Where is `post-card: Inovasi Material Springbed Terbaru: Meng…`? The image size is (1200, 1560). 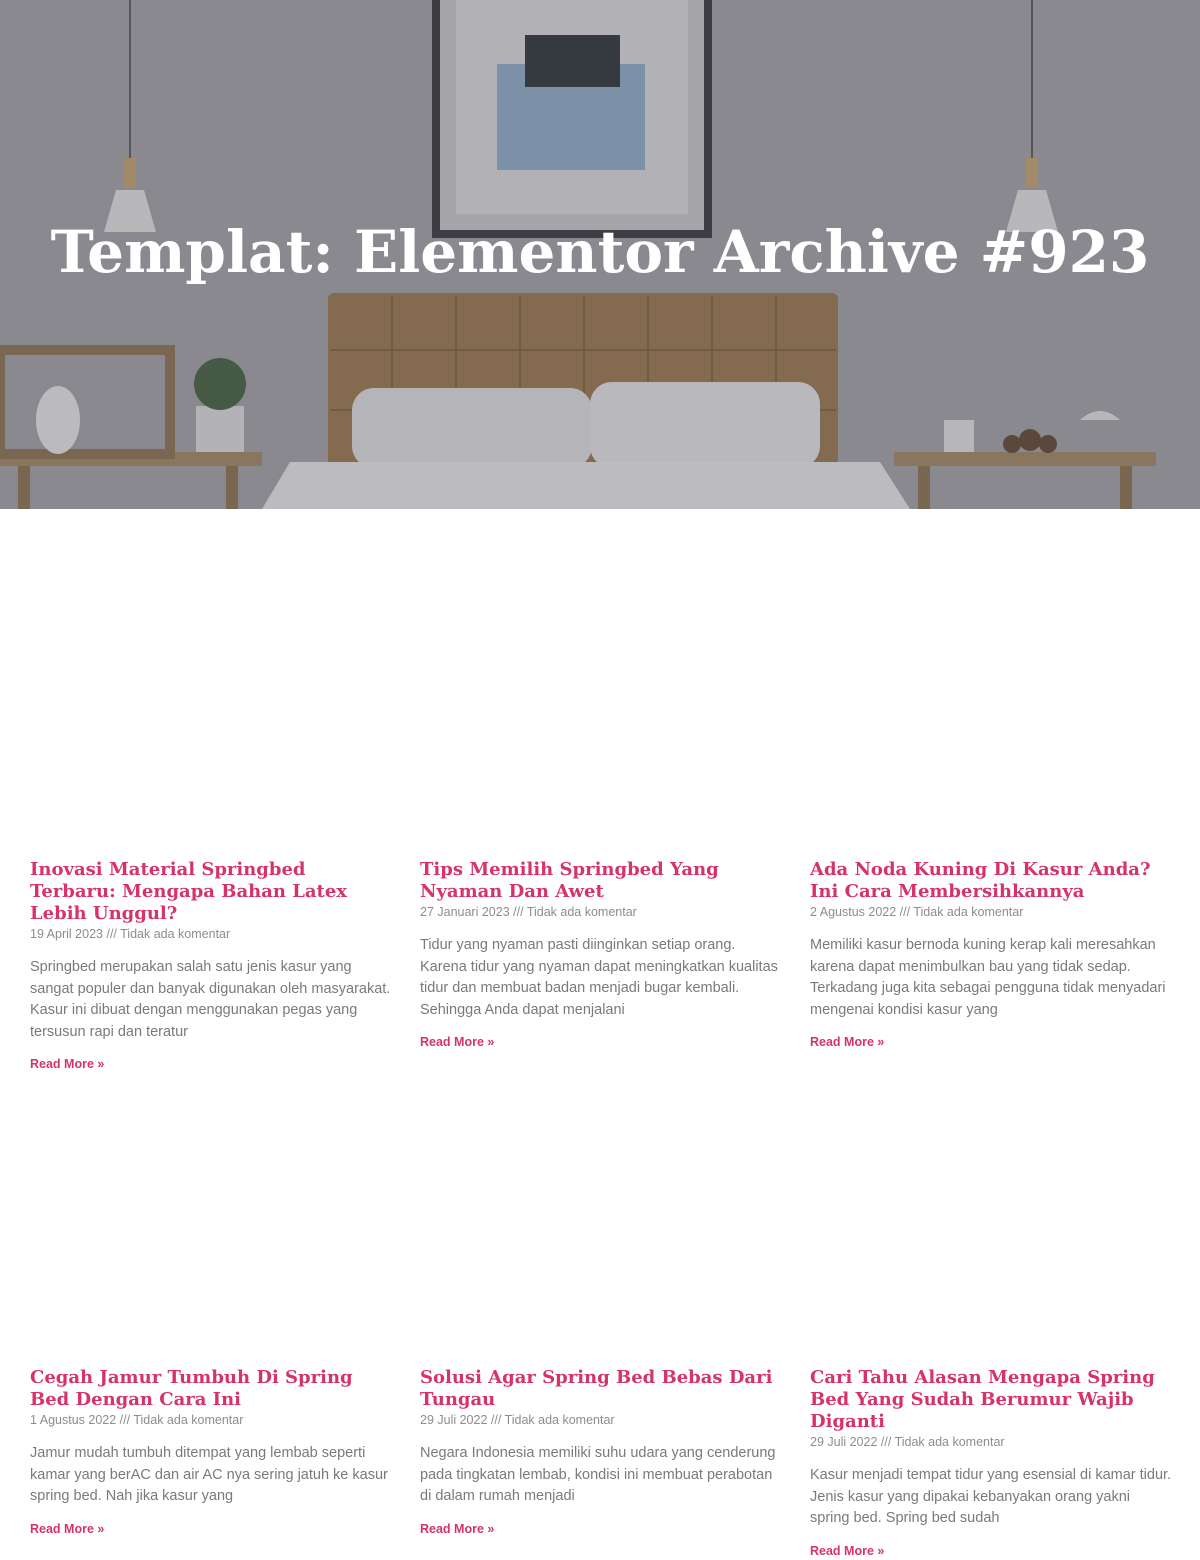
post-card: Inovasi Material Springbed Terbaru: Meng… is located at coordinates (211, 806).